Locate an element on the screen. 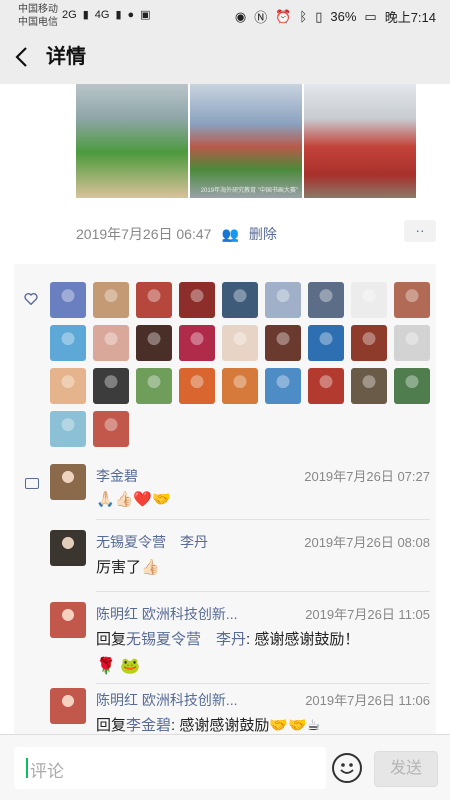 The height and width of the screenshot is (800, 450). reply-target: 无锡夏令营 李丹 is located at coordinates (186, 639).